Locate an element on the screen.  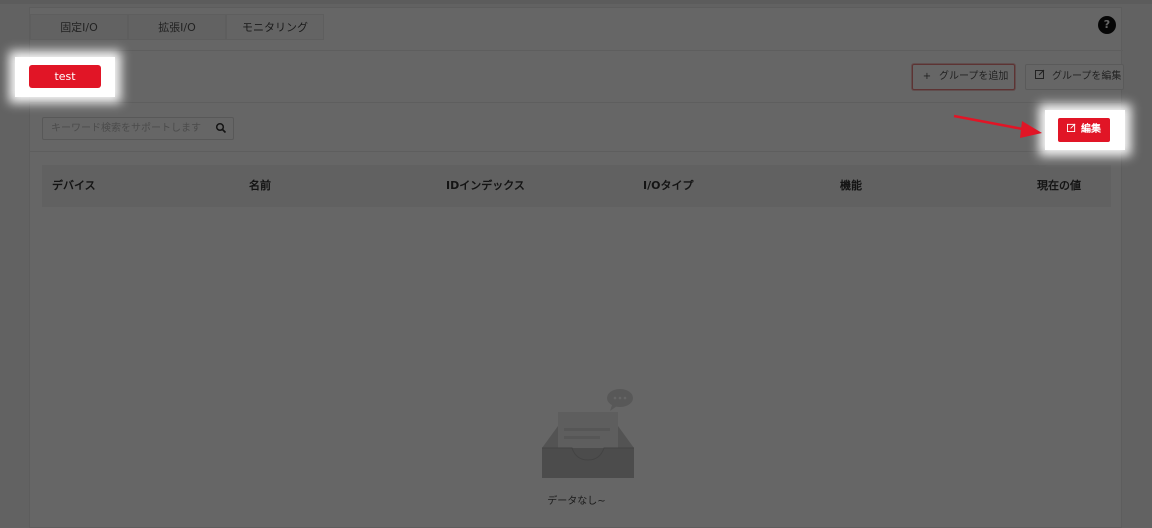
help-icon: ? is located at coordinates (1107, 25).